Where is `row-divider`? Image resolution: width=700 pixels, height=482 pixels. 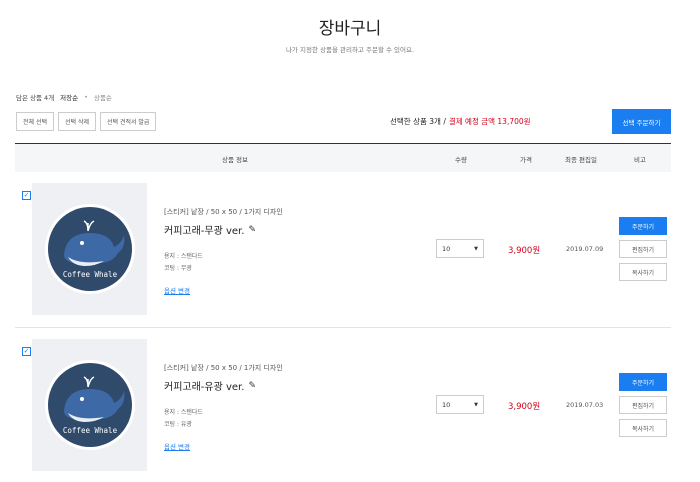
row-divider is located at coordinates (343, 327).